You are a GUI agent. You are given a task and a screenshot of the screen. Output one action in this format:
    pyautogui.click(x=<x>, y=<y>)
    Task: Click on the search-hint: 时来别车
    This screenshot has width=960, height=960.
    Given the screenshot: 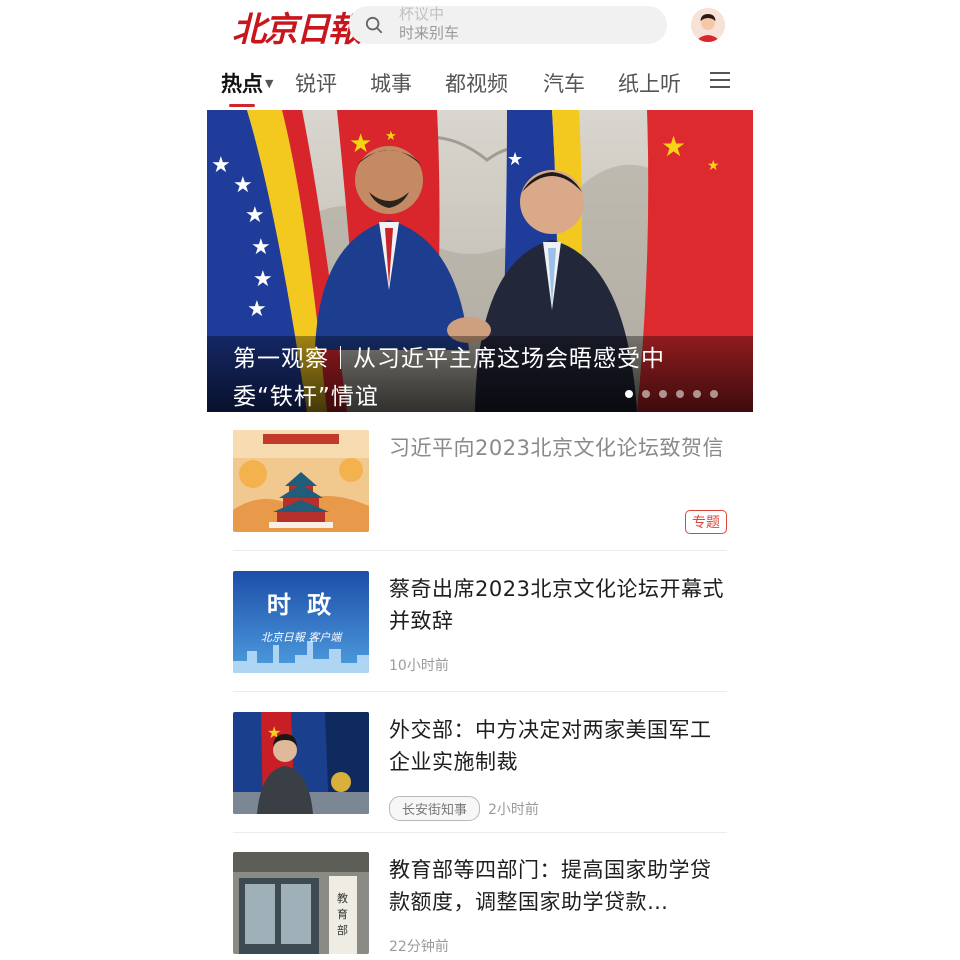 What is the action you would take?
    pyautogui.click(x=429, y=33)
    